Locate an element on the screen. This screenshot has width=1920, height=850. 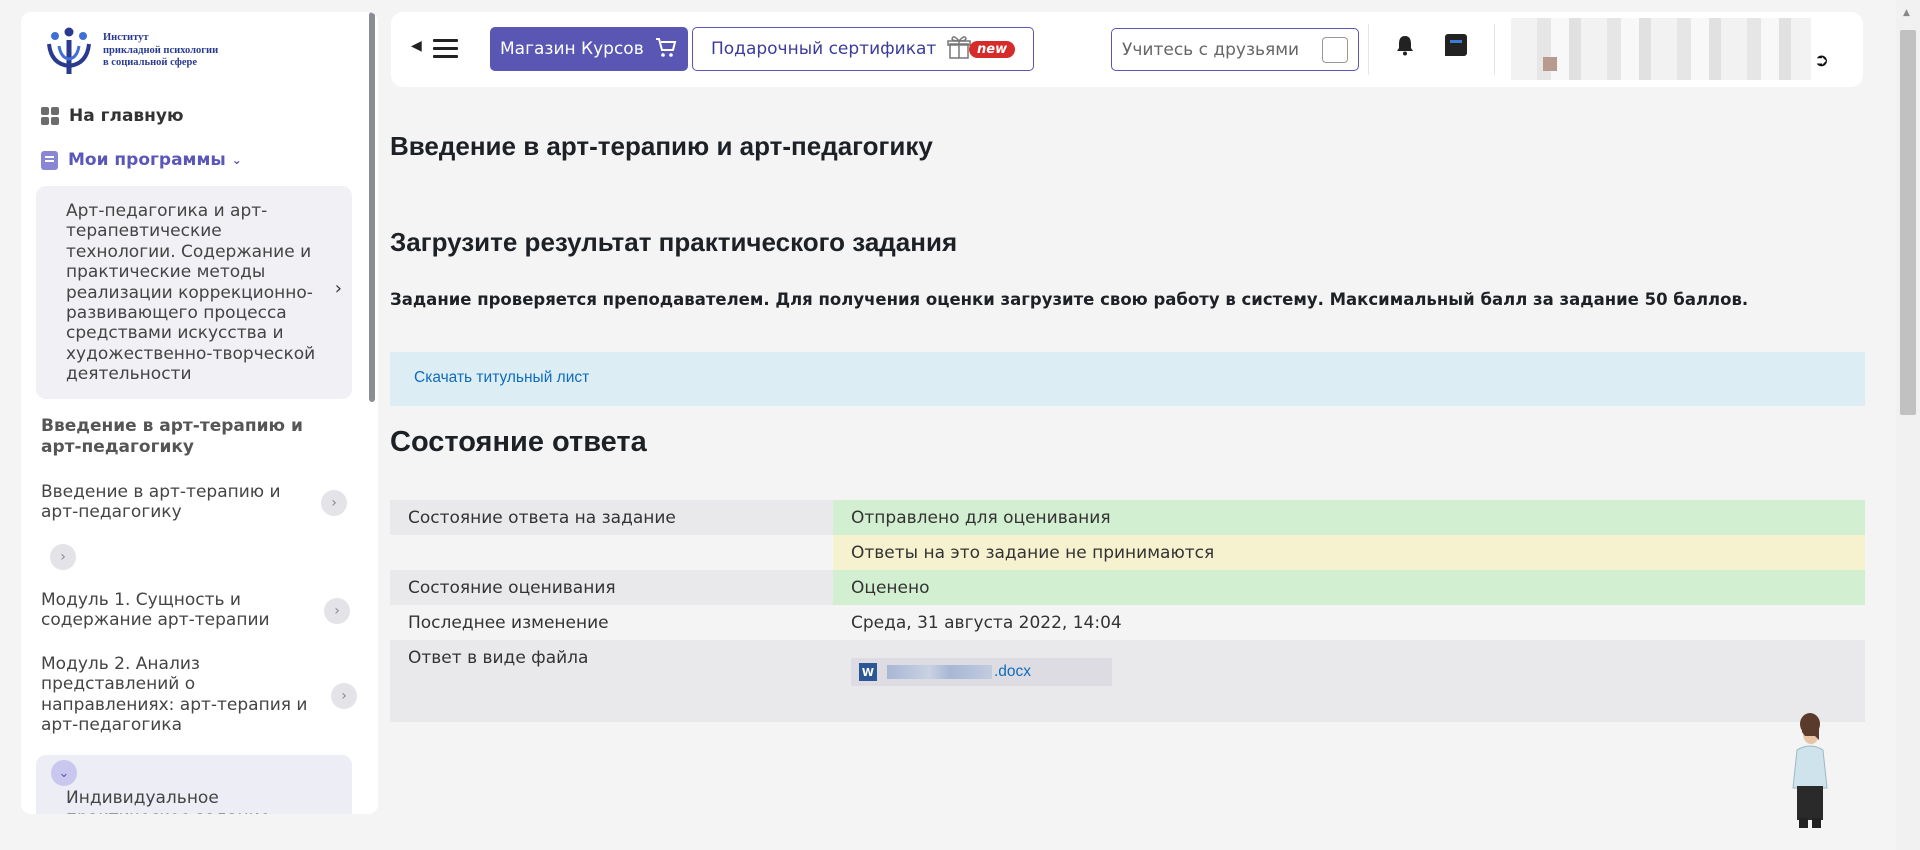
row-label: Последнее изменение is located at coordinates (611, 622).